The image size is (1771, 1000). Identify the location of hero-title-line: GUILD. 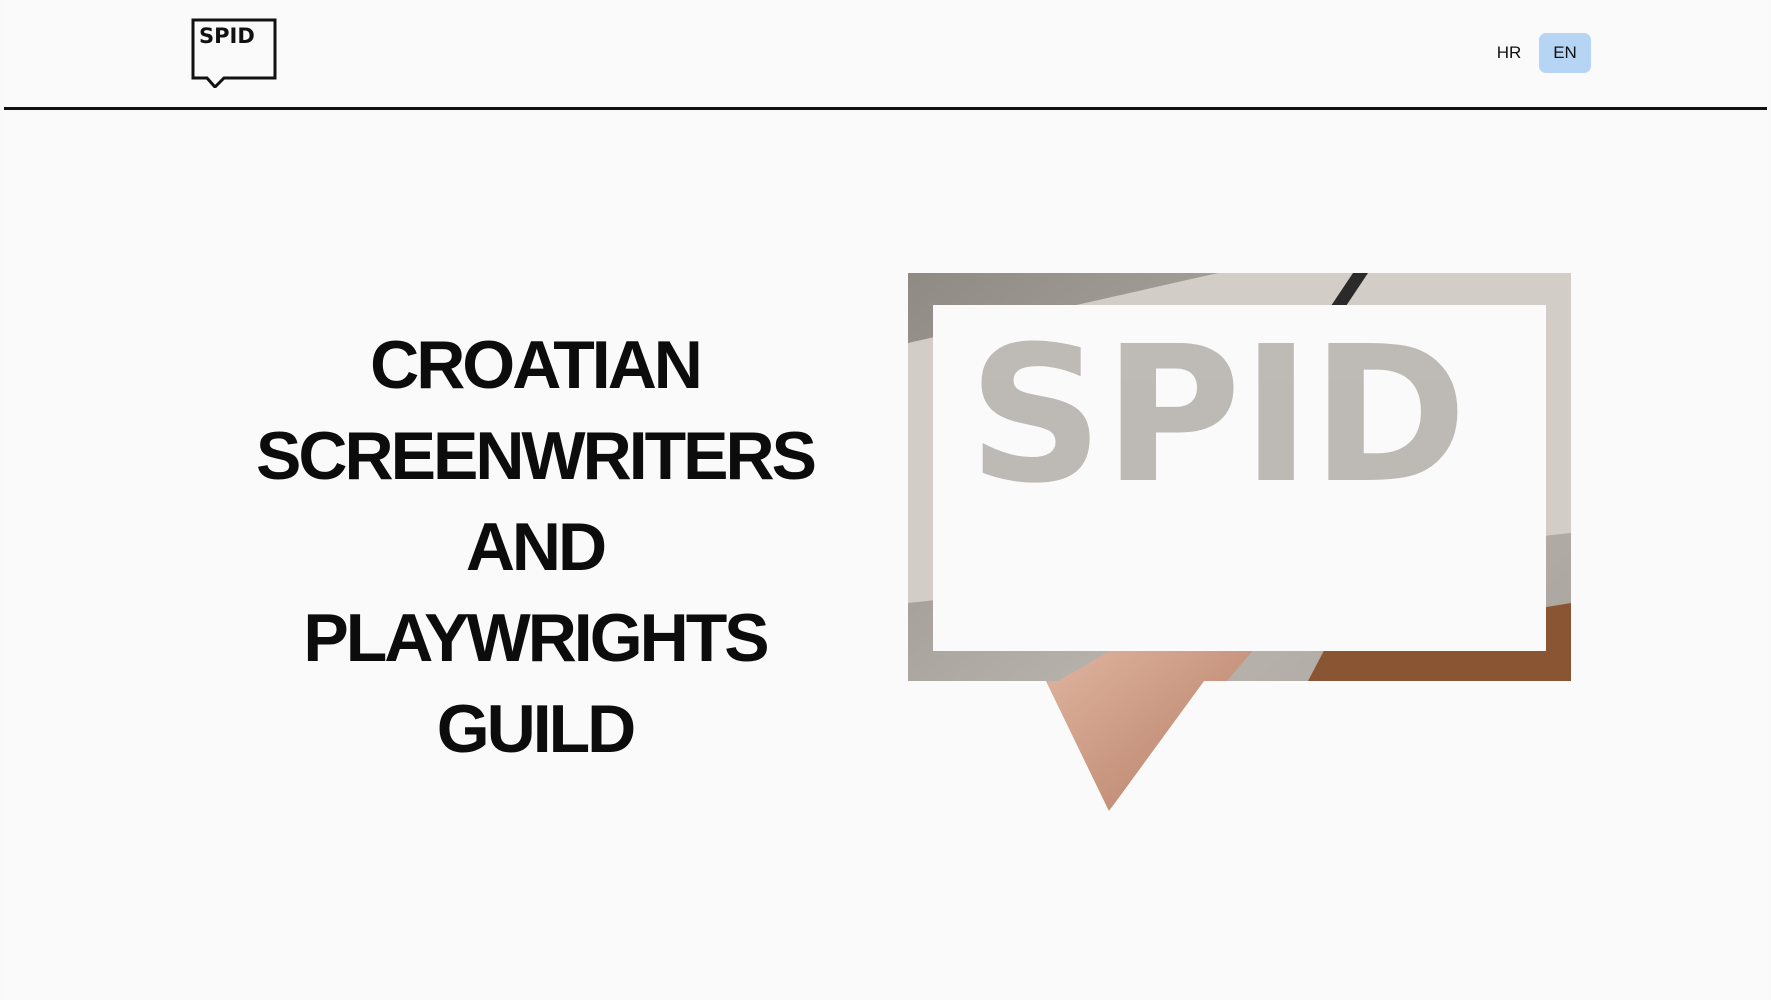
(536, 729).